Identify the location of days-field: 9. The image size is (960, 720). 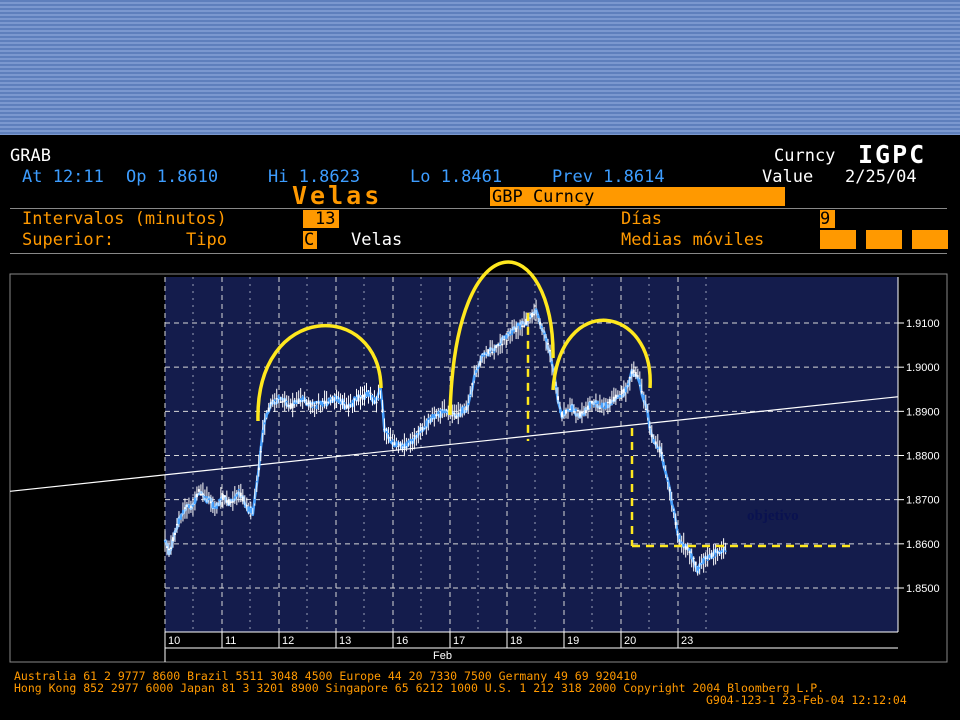
(827, 219).